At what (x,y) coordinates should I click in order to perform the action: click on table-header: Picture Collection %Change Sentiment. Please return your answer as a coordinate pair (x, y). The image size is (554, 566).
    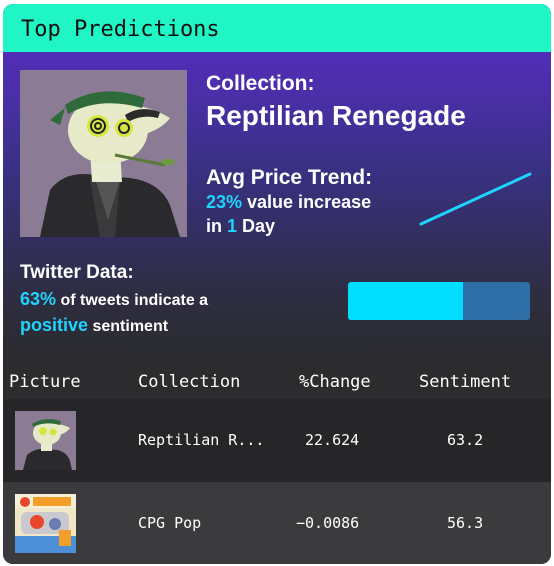
    Looking at the image, I should click on (277, 381).